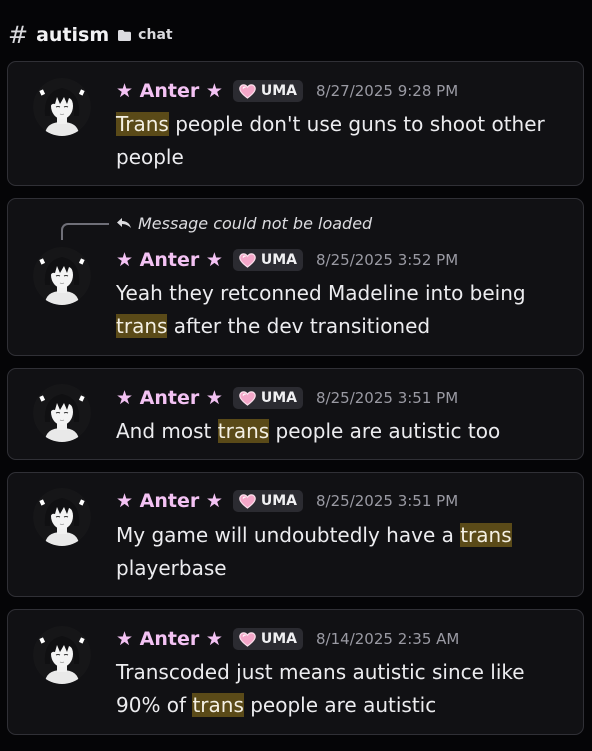 Image resolution: width=592 pixels, height=751 pixels. What do you see at coordinates (321, 293) in the screenshot?
I see `message-text: Yeah they retconned Madeline into being` at bounding box center [321, 293].